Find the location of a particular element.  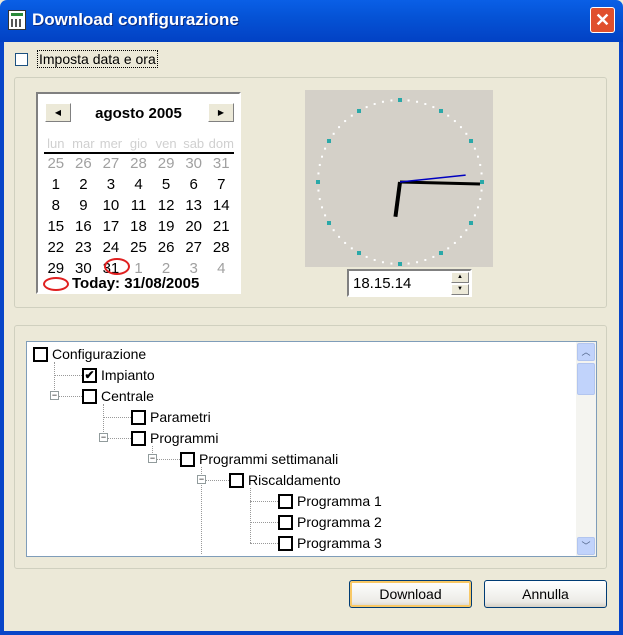

download-button: Download is located at coordinates (410, 594).